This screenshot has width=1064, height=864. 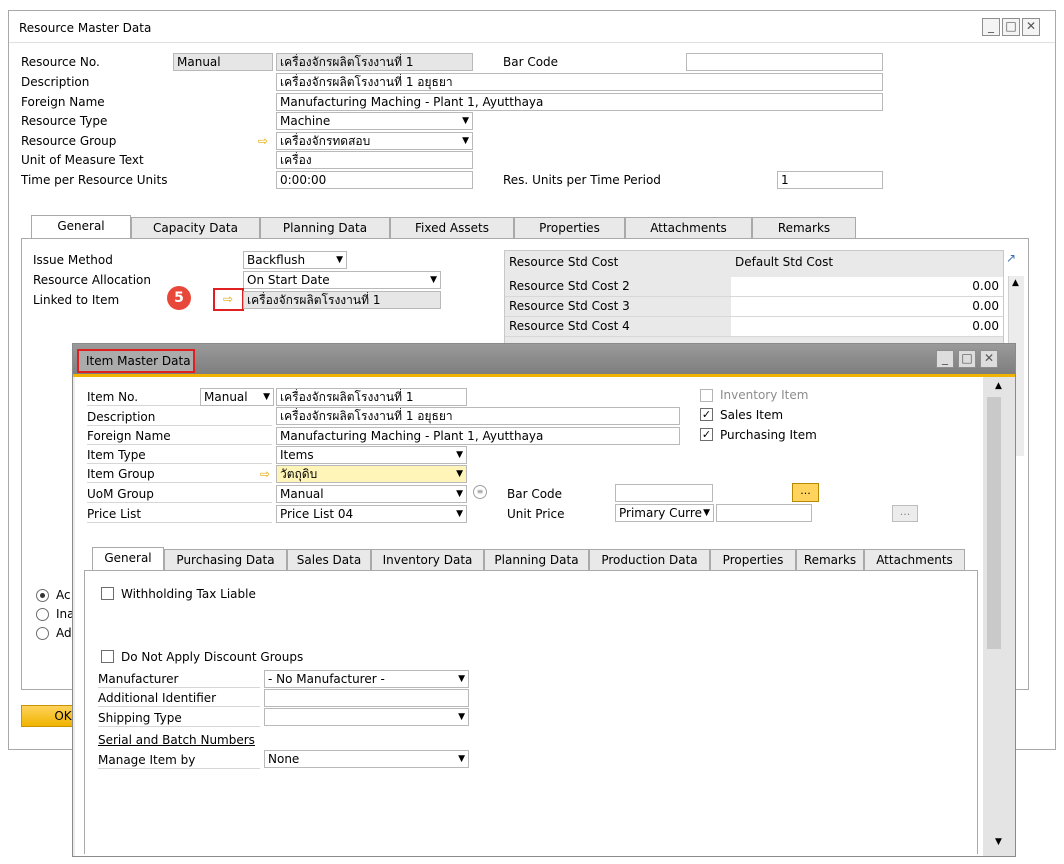 What do you see at coordinates (94, 180) in the screenshot?
I see `time-per-unit-label: Time per Resource Units` at bounding box center [94, 180].